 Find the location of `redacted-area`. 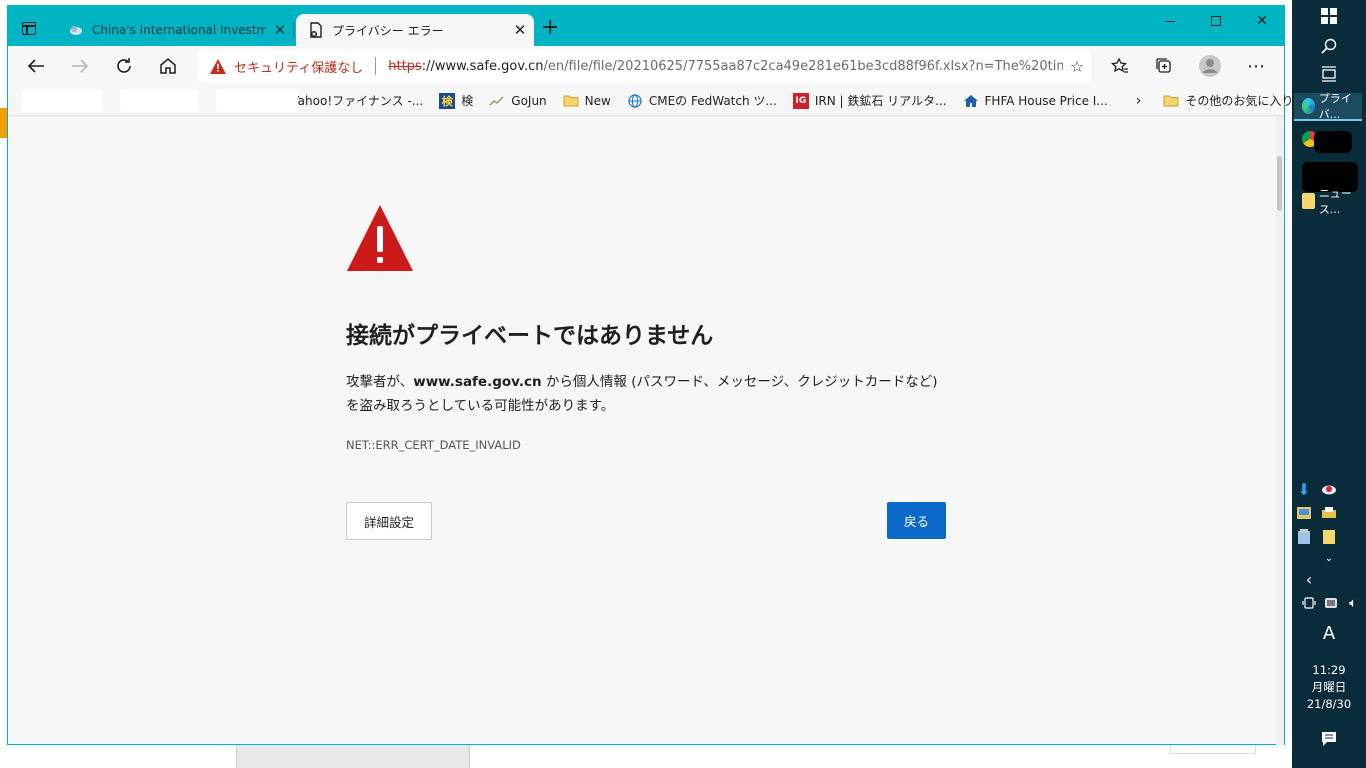

redacted-area is located at coordinates (1333, 142).